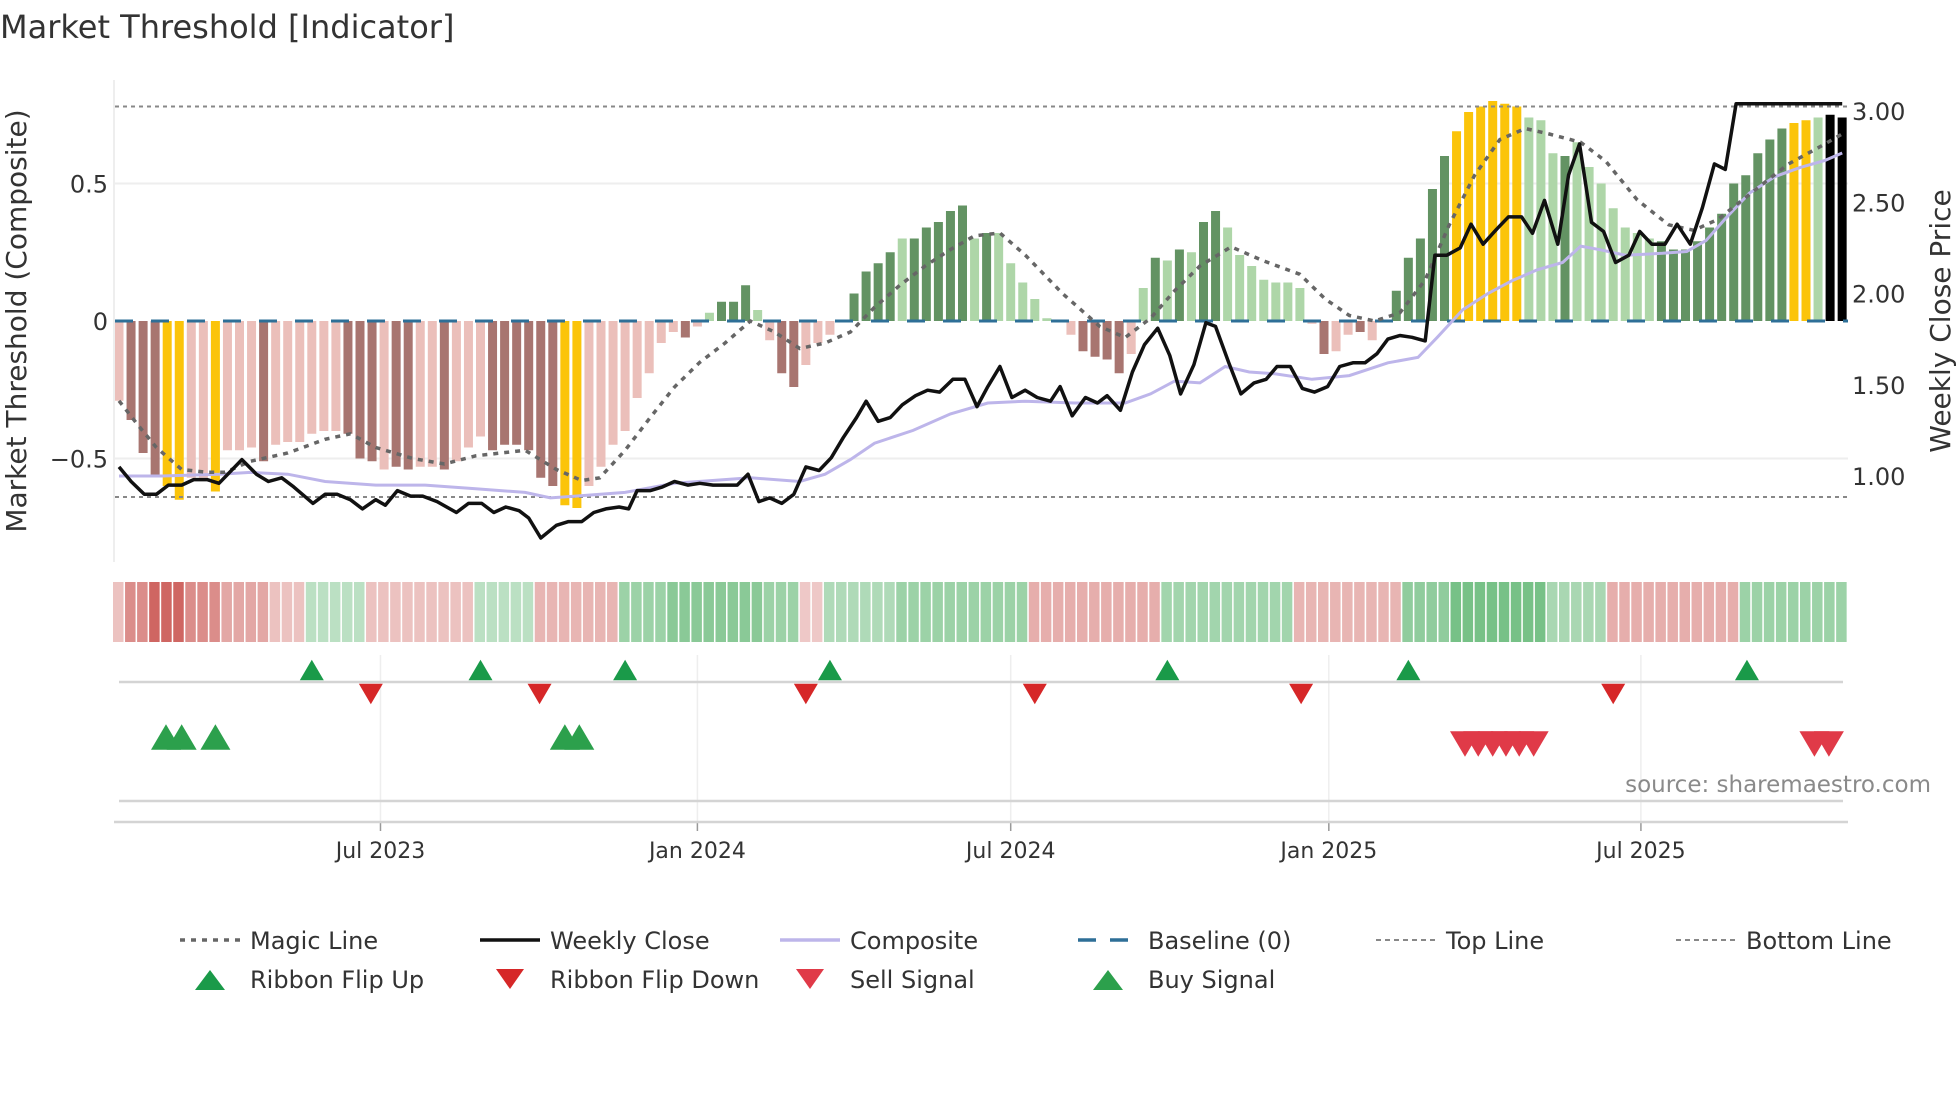 The width and height of the screenshot is (1960, 1102). Describe the element at coordinates (1878, 203) in the screenshot. I see `right-tick-label: 2.50` at that location.